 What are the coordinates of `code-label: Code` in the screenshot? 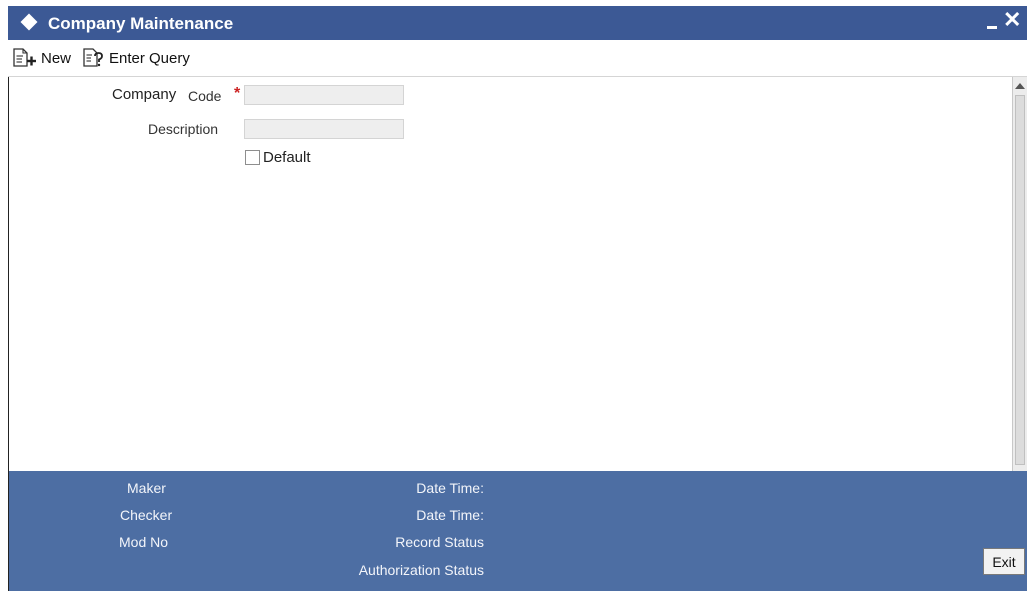 It's located at (205, 96).